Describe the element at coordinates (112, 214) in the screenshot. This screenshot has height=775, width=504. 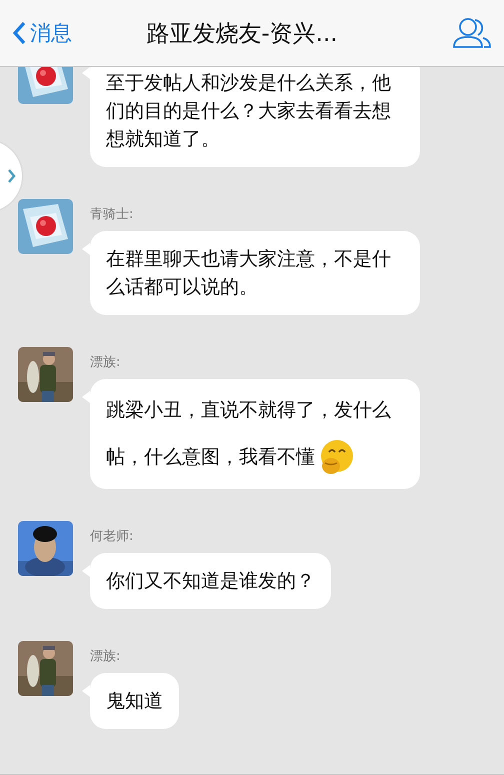
I see `sender-name: 青骑士:` at that location.